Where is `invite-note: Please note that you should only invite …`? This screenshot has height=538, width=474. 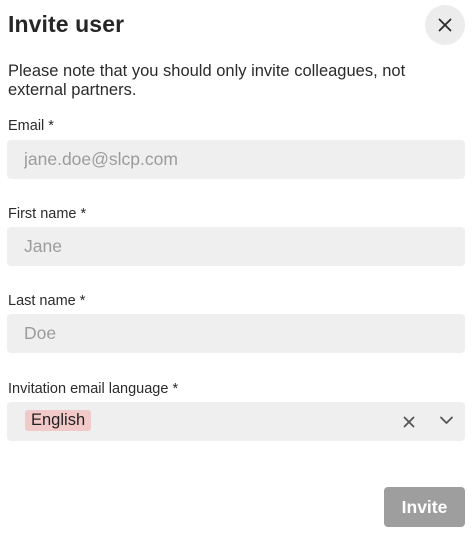 invite-note: Please note that you should only invite … is located at coordinates (207, 80).